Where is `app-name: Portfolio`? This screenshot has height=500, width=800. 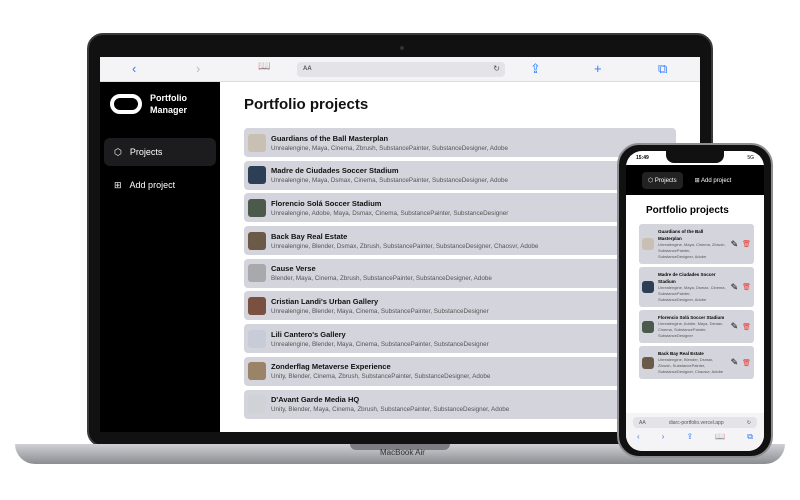
app-name: Portfolio is located at coordinates (168, 98).